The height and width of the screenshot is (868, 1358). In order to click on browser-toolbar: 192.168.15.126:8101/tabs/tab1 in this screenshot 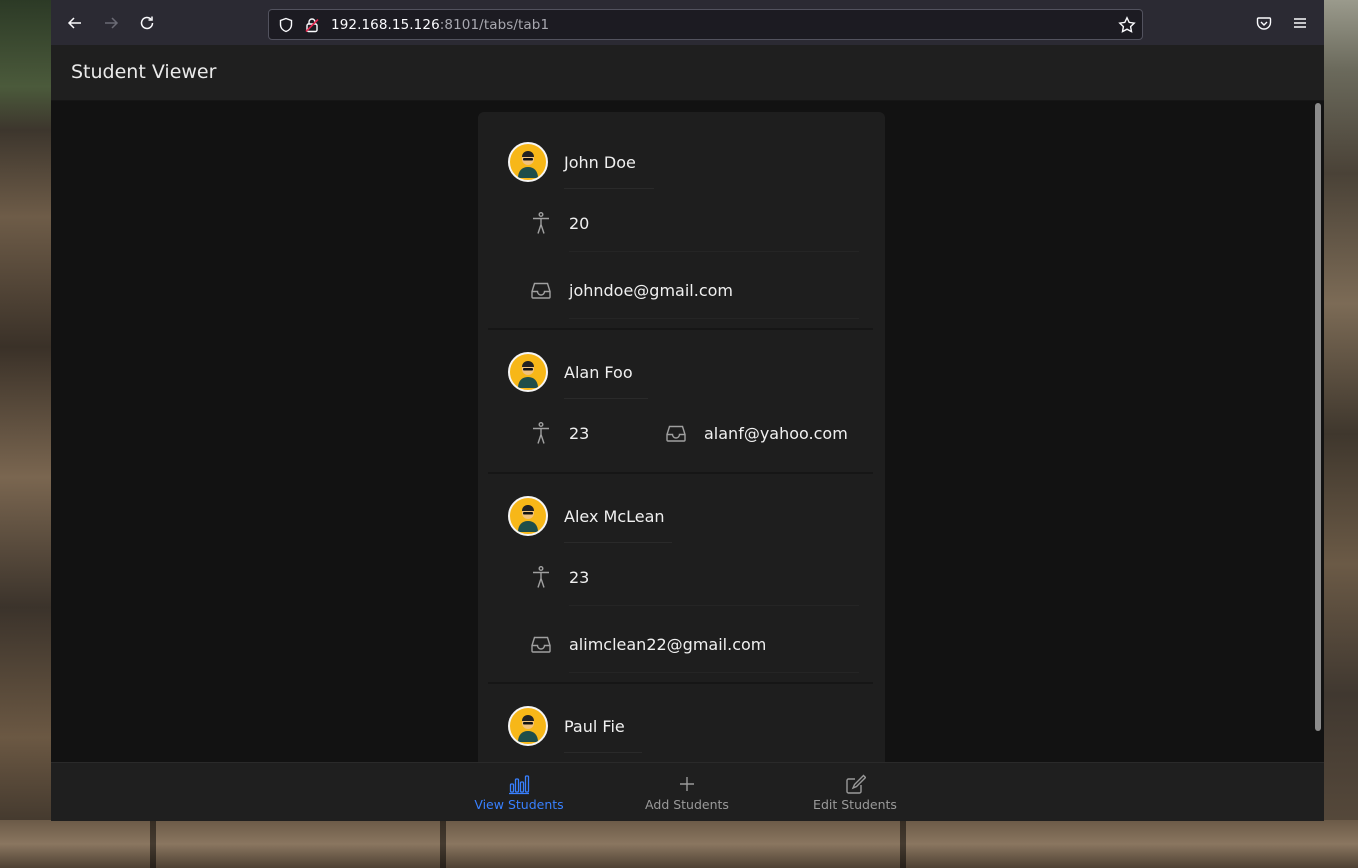, I will do `click(687, 22)`.